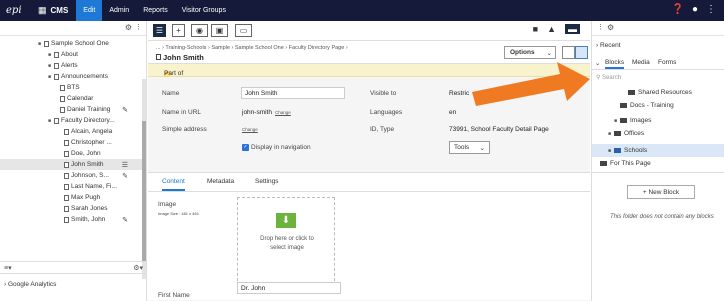 The height and width of the screenshot is (301, 724). Describe the element at coordinates (71, 87) in the screenshot. I see `tree-item-bts: BTS` at that location.